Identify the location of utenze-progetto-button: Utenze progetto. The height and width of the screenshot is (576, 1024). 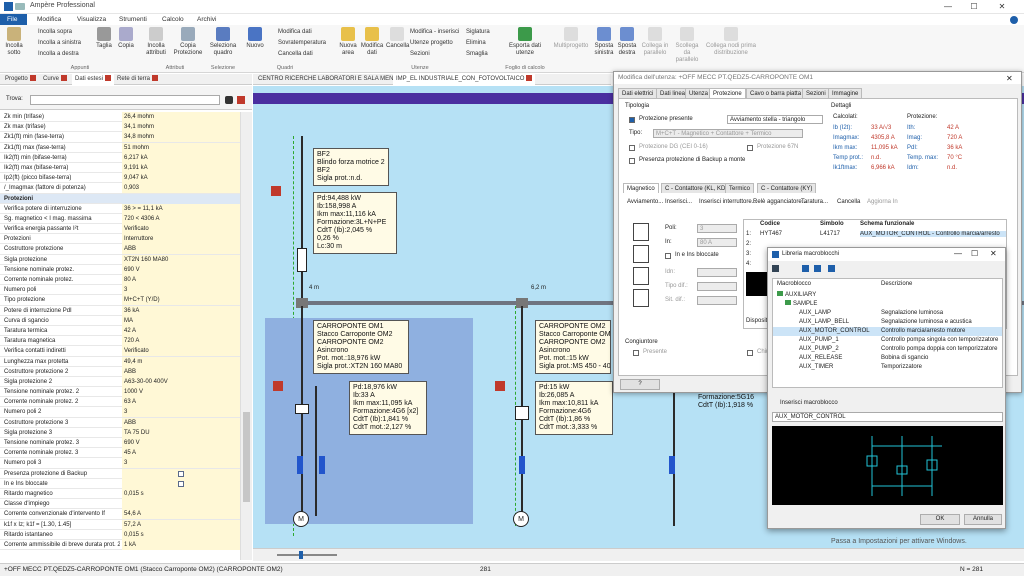
(431, 43).